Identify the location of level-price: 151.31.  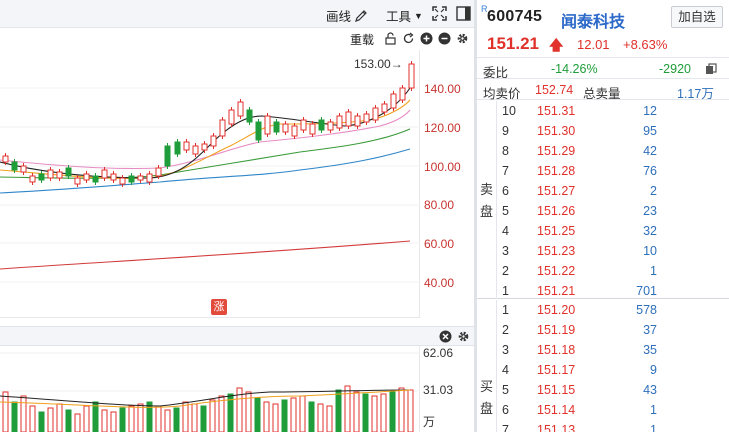
(556, 111).